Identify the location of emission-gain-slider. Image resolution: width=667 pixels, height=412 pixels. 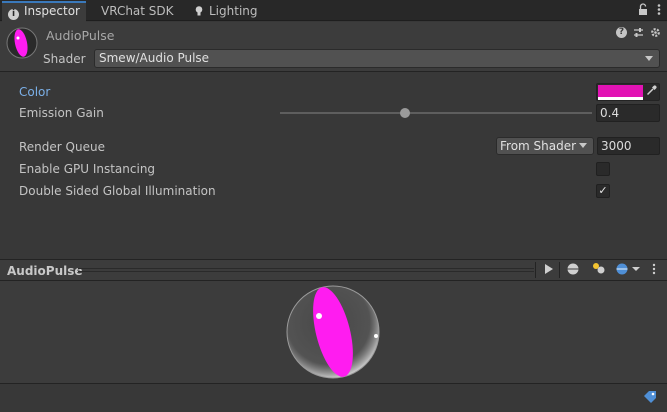
(436, 113).